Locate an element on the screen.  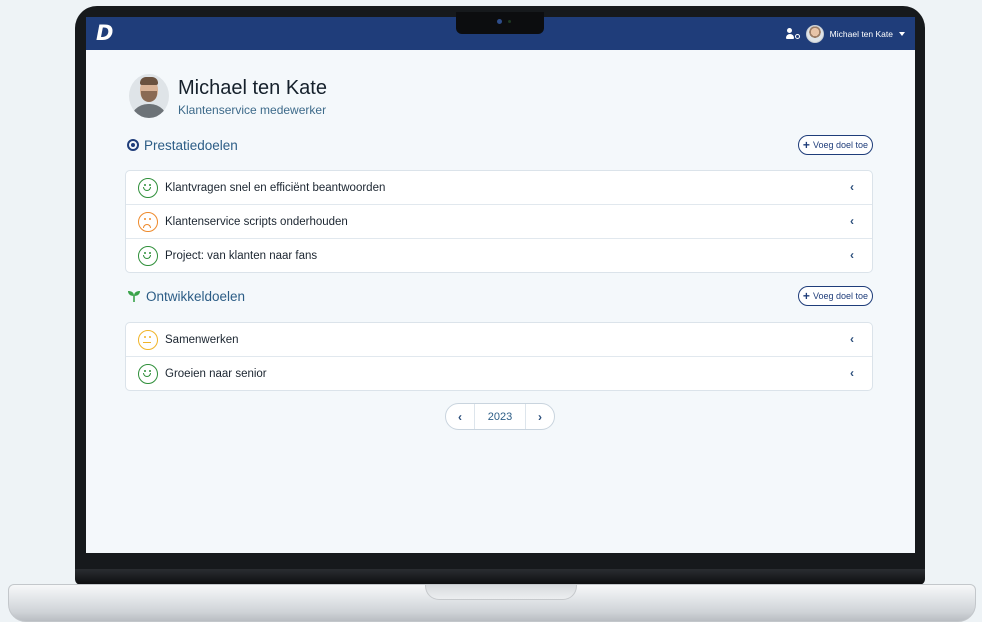
camera-lens is located at coordinates (499, 21).